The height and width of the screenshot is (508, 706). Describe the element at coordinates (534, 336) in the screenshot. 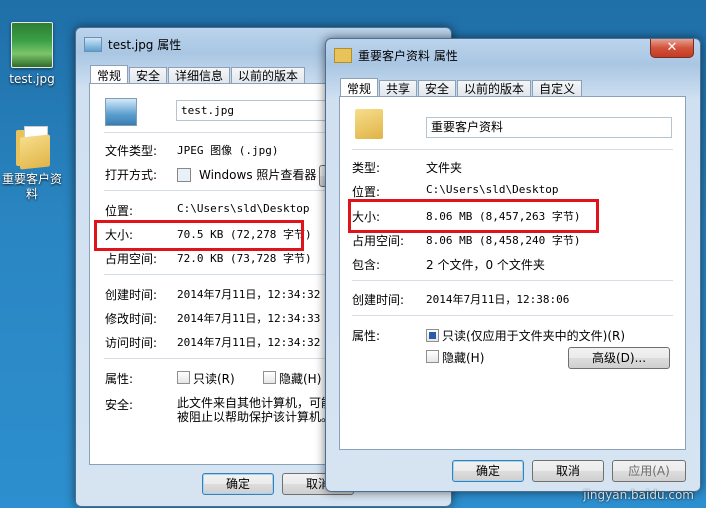

I see `readonly-label: 只读(仅应用于文件夹中的文件)(R)` at that location.